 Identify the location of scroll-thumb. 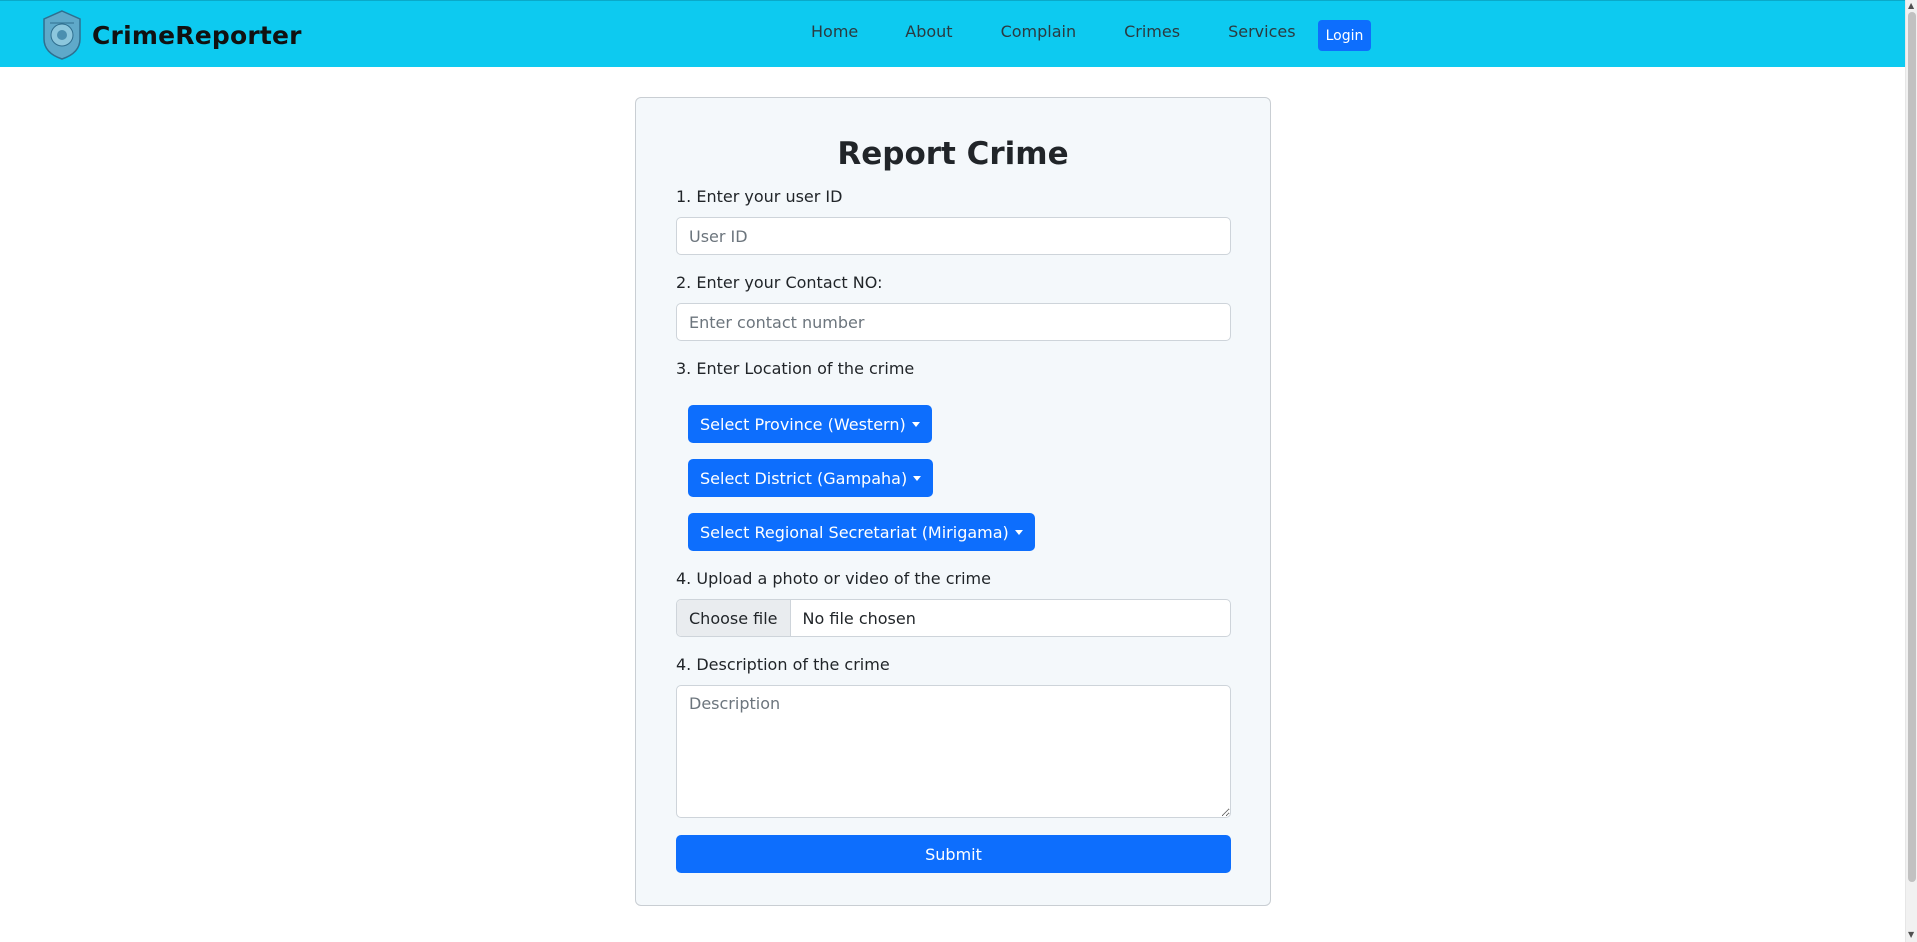
(1912, 447).